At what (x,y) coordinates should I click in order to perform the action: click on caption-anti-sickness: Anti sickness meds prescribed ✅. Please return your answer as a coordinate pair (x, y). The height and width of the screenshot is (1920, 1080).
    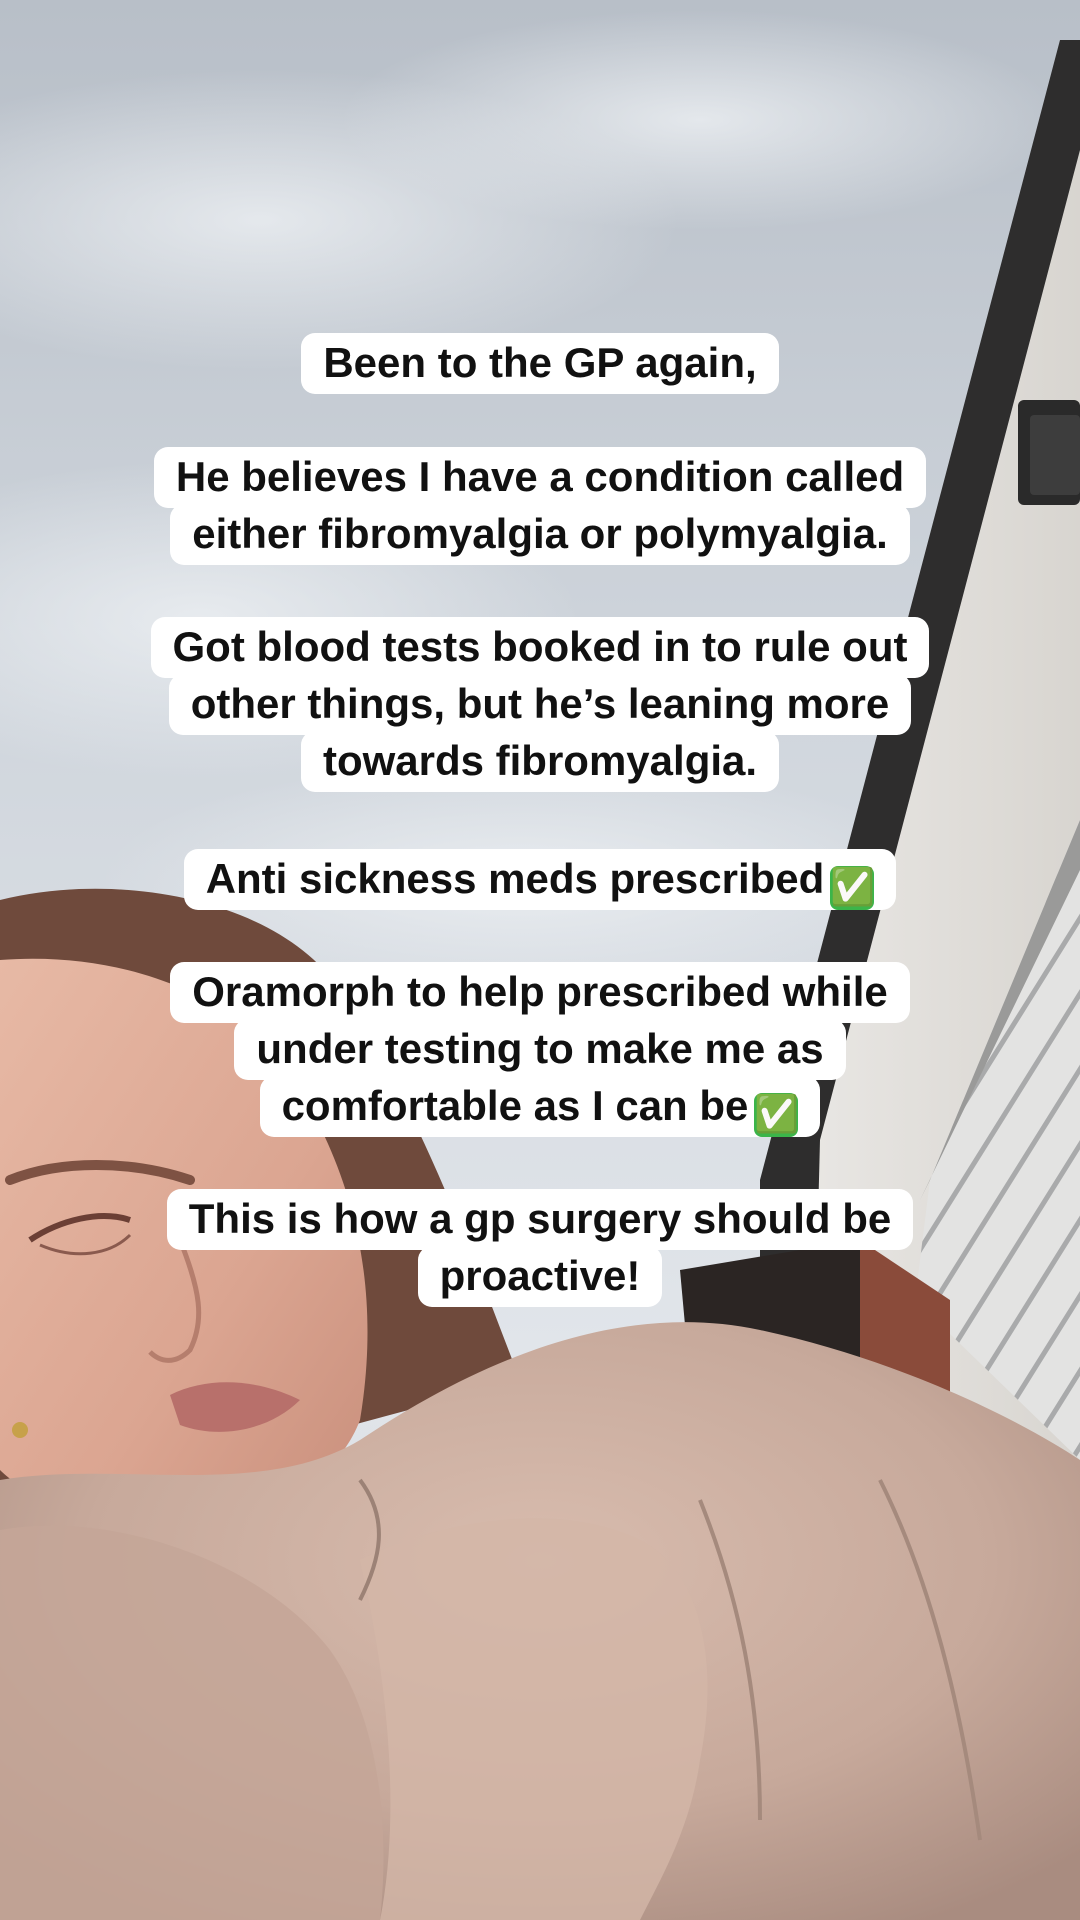
    Looking at the image, I should click on (540, 879).